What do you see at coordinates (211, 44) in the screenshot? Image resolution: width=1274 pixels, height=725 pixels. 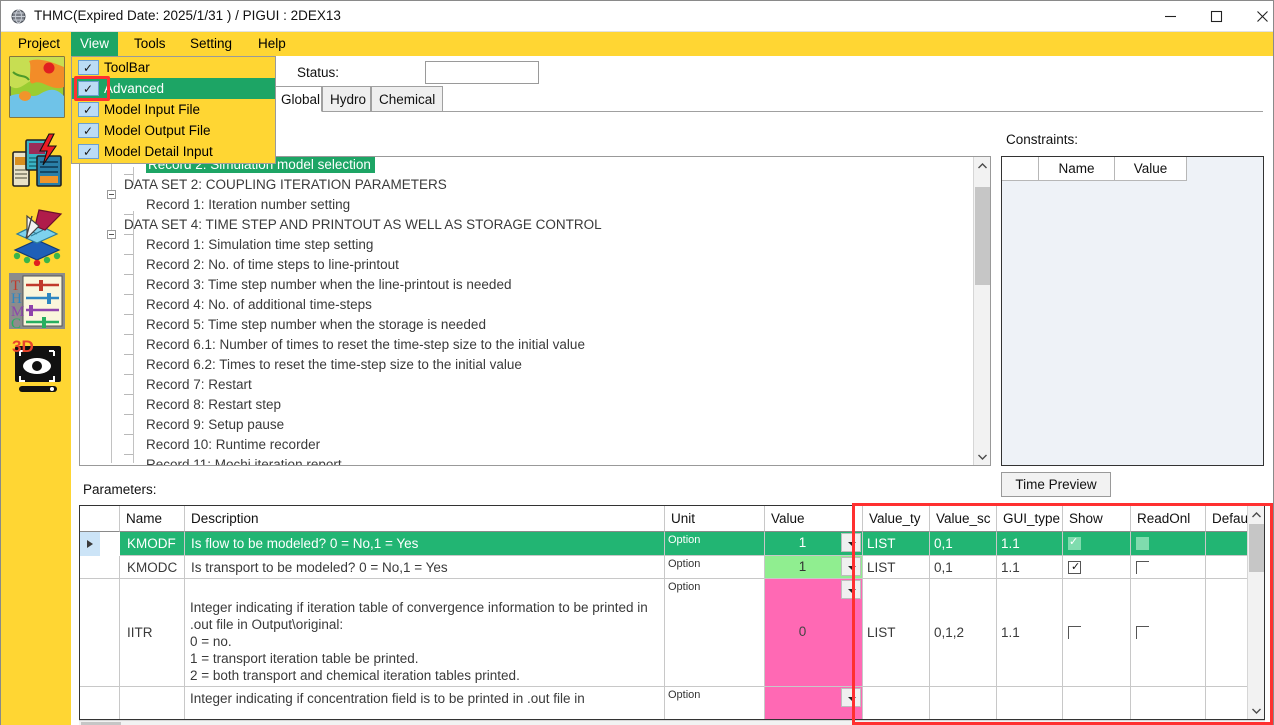 I see `menu-setting: Setting` at bounding box center [211, 44].